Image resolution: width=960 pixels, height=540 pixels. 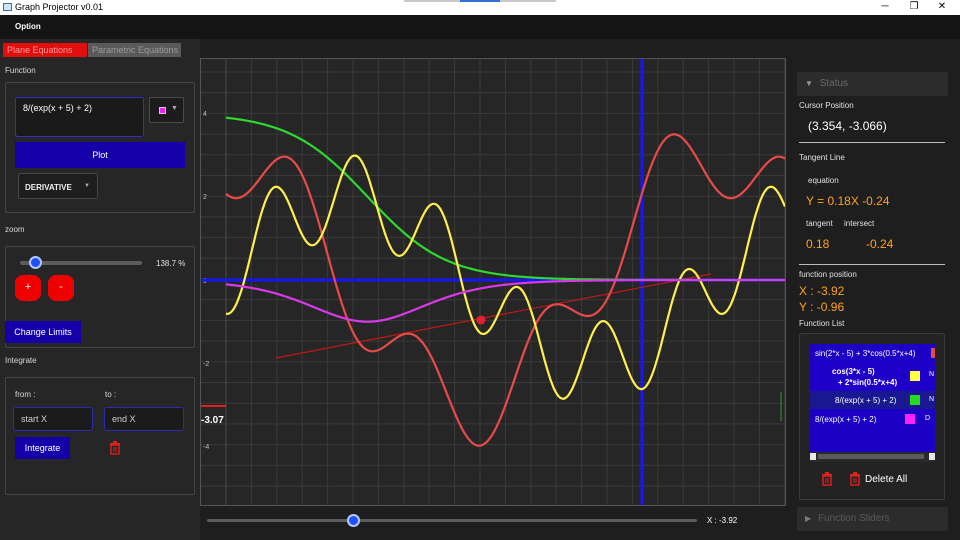 I want to click on x-readout: X : -3.92, so click(x=722, y=520).